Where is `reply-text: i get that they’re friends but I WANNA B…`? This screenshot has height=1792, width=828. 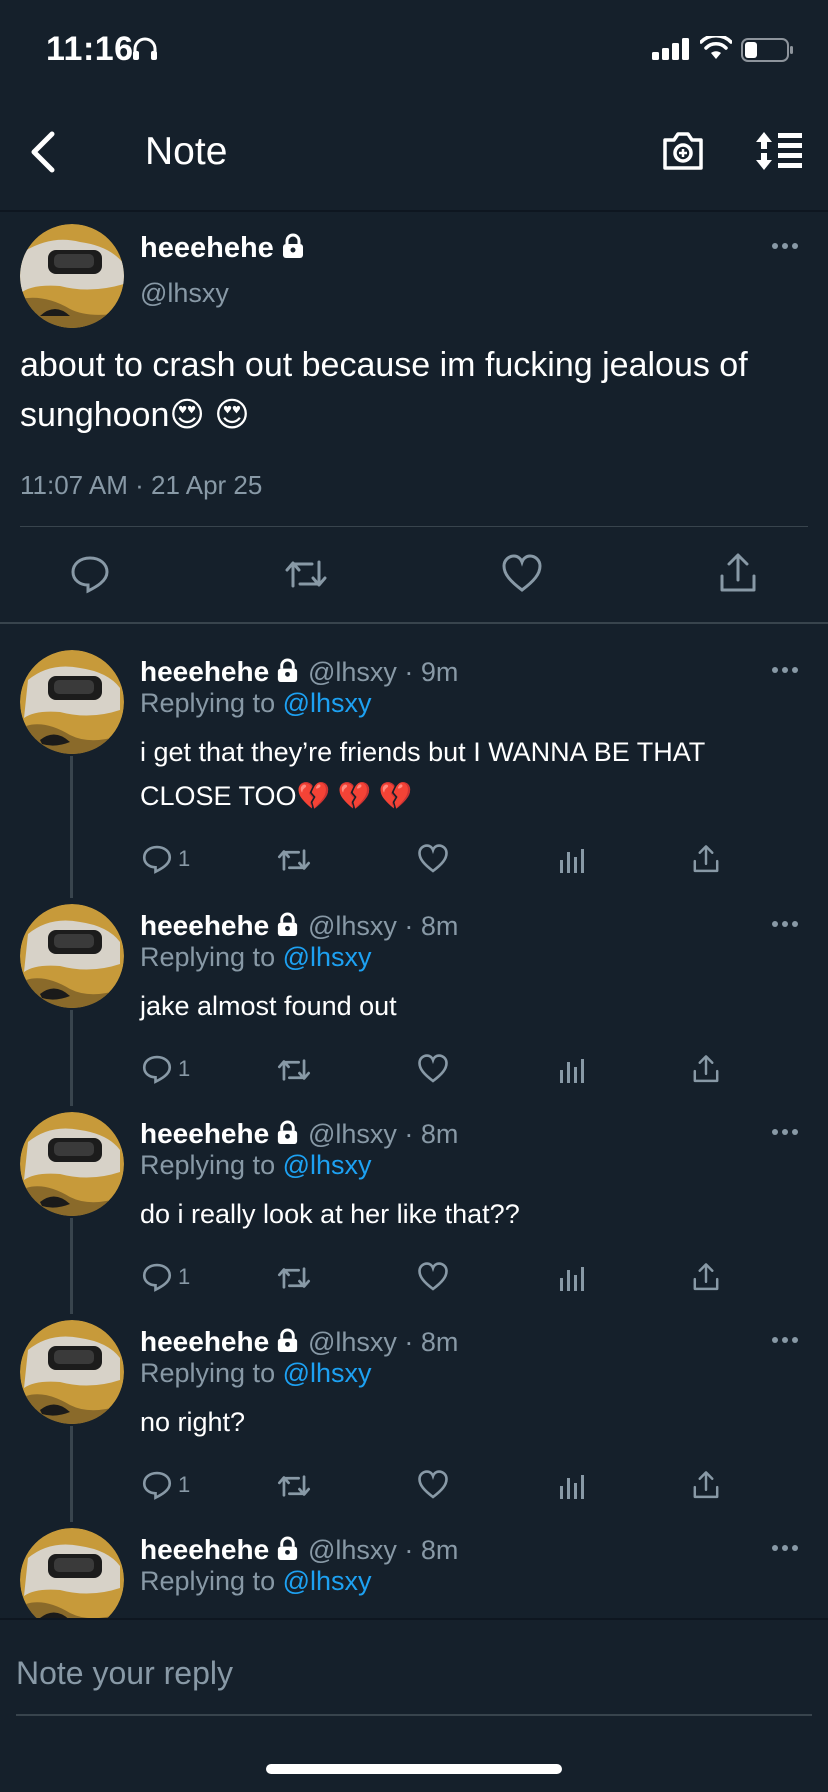
reply-text: i get that they’re friends but I WANNA B… is located at coordinates (422, 774).